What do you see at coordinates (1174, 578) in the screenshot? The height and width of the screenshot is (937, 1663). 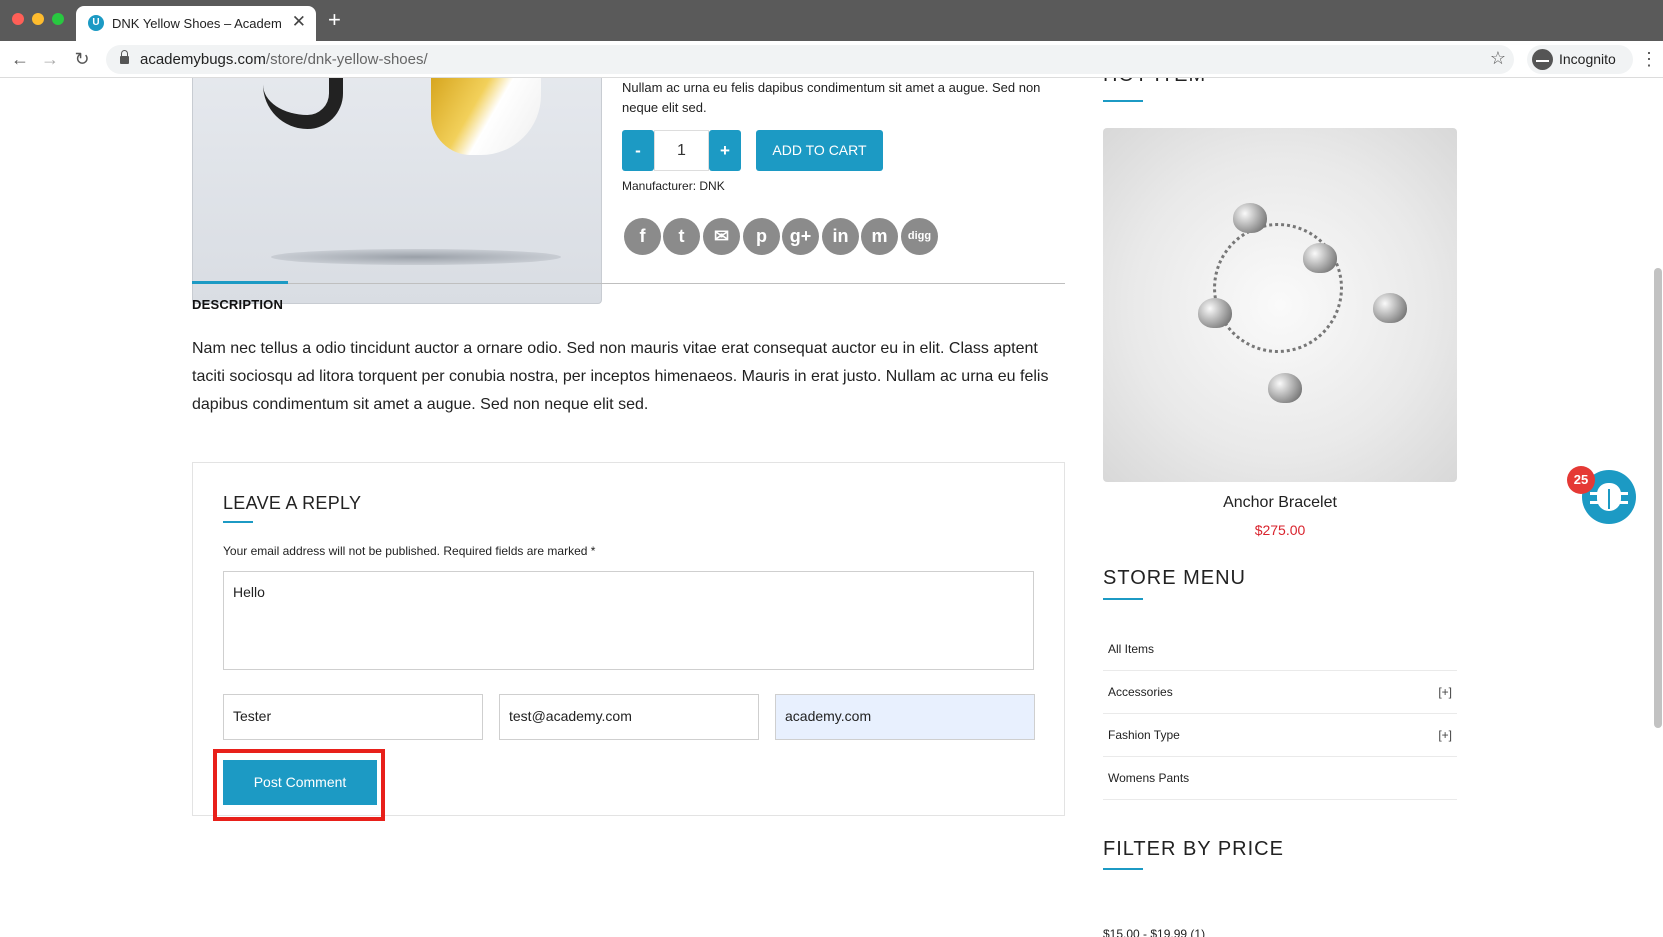 I see `store-menu-heading: STORE MENU` at bounding box center [1174, 578].